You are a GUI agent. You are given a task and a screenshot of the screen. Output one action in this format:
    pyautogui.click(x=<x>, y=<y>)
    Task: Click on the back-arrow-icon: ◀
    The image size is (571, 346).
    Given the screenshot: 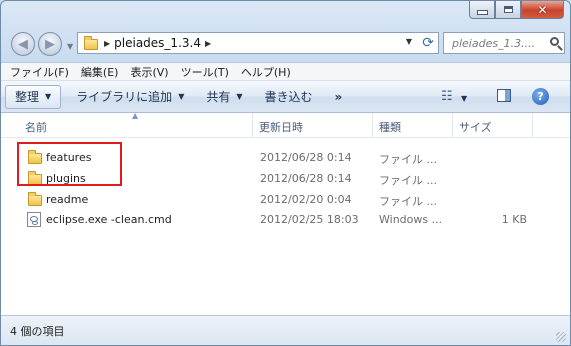 What is the action you would take?
    pyautogui.click(x=23, y=44)
    